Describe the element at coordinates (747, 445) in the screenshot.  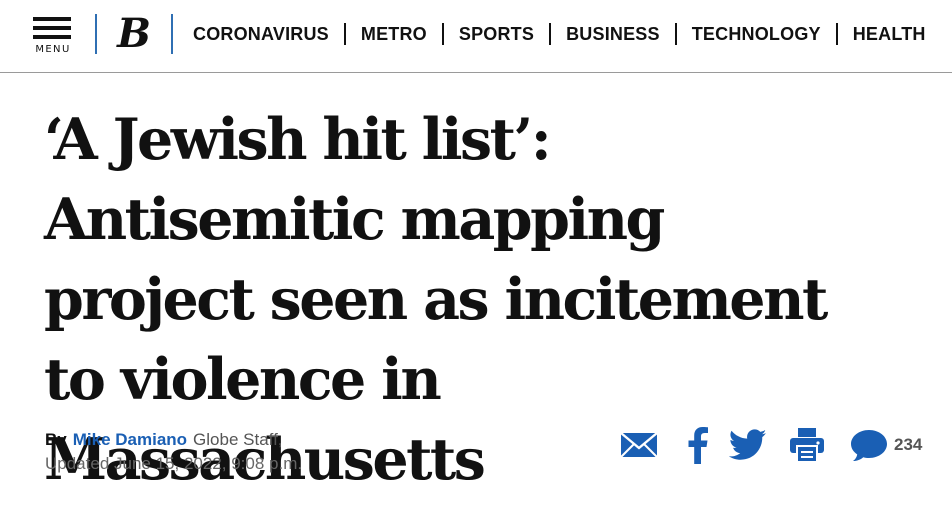
I see `twitter-icon` at that location.